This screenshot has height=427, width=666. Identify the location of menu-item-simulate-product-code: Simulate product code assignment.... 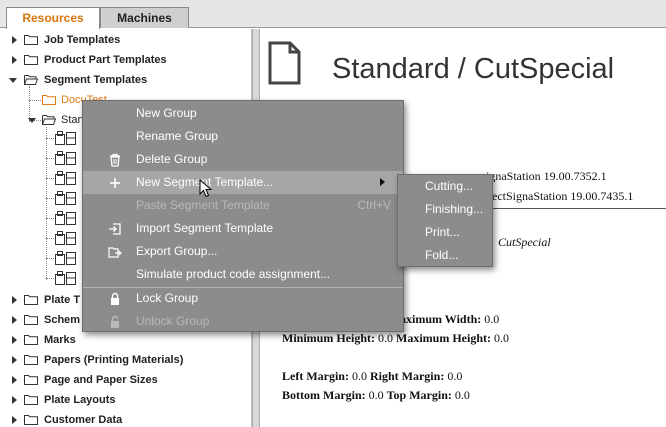
(243, 274).